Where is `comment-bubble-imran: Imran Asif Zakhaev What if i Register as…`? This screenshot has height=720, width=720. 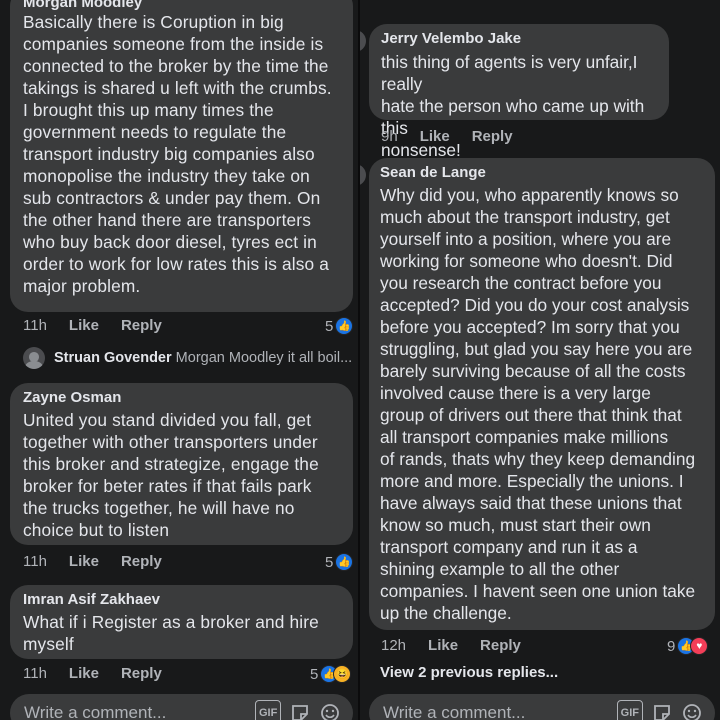 comment-bubble-imran: Imran Asif Zakhaev What if i Register as… is located at coordinates (181, 622).